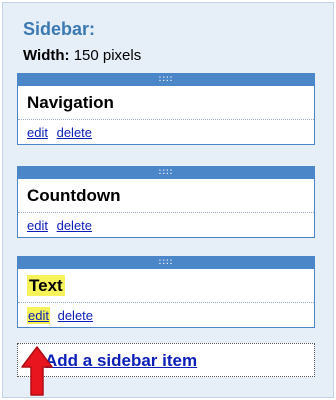  Describe the element at coordinates (38, 315) in the screenshot. I see `edit-link-highlighted: edit` at that location.